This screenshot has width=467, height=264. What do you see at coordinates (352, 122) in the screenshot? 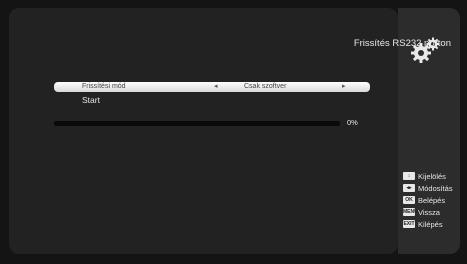
I see `progress-percent: 0%` at bounding box center [352, 122].